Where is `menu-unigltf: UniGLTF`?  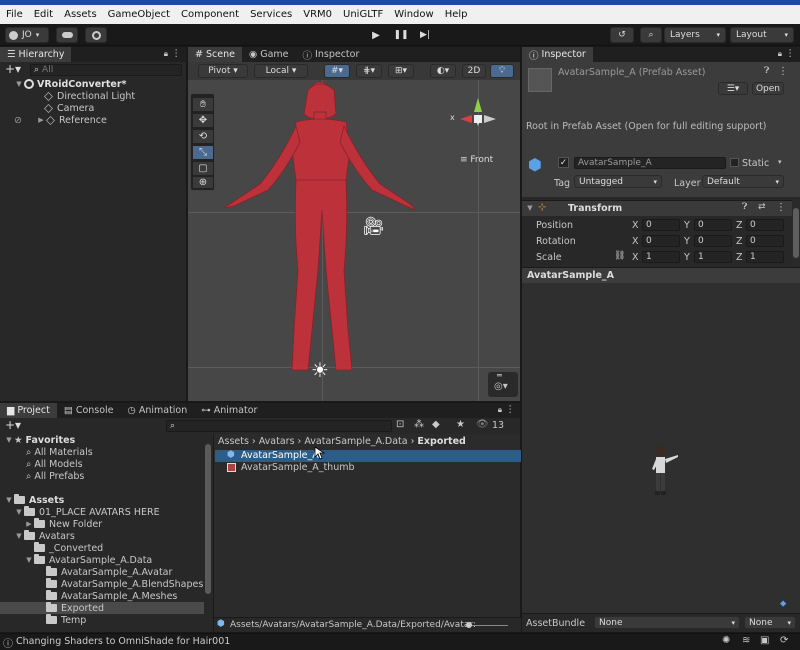 menu-unigltf: UniGLTF is located at coordinates (363, 14).